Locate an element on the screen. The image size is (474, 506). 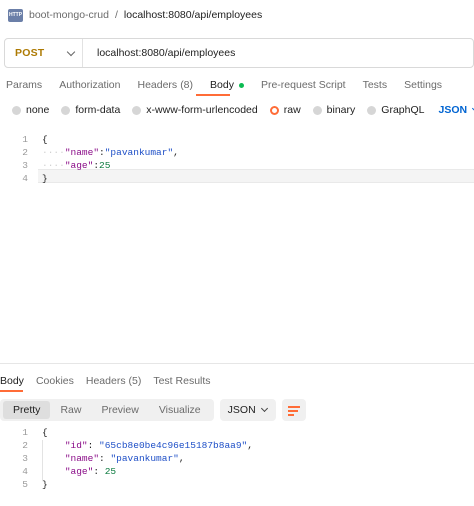
code-line: 1{ is located at coordinates (23, 139).